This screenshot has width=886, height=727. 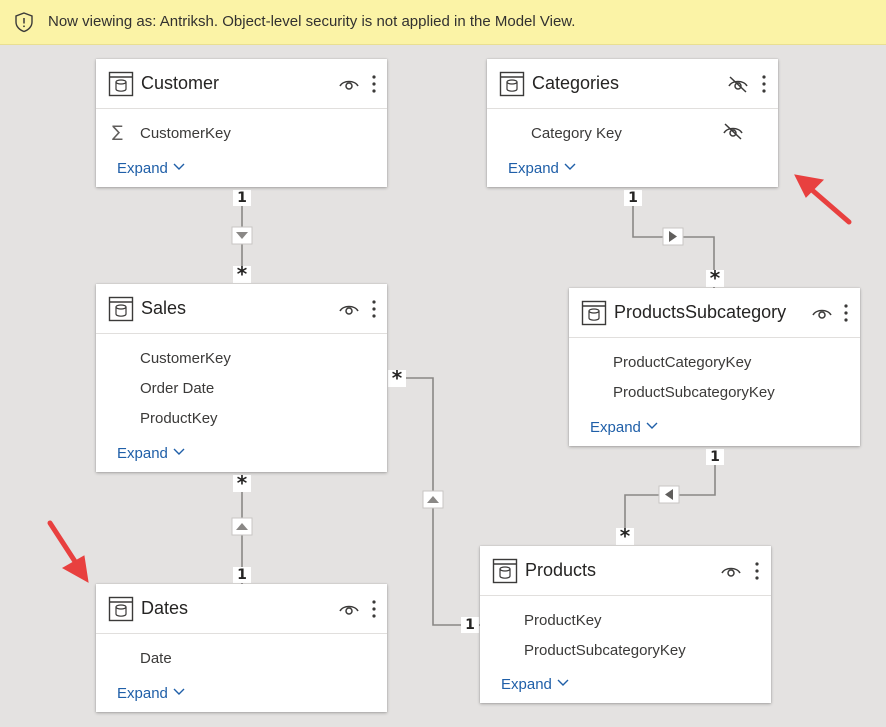 I want to click on cardinality-dates-one: 1, so click(x=242, y=575).